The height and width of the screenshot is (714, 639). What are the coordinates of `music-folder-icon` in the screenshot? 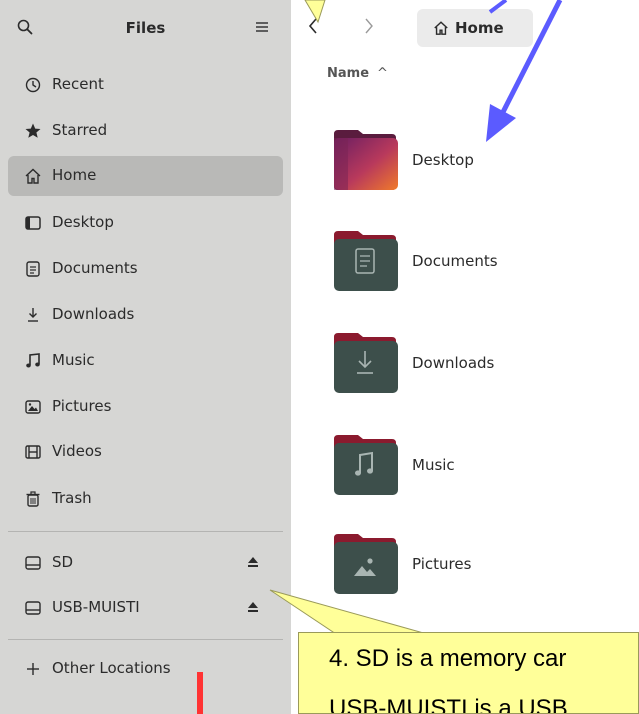 It's located at (366, 465).